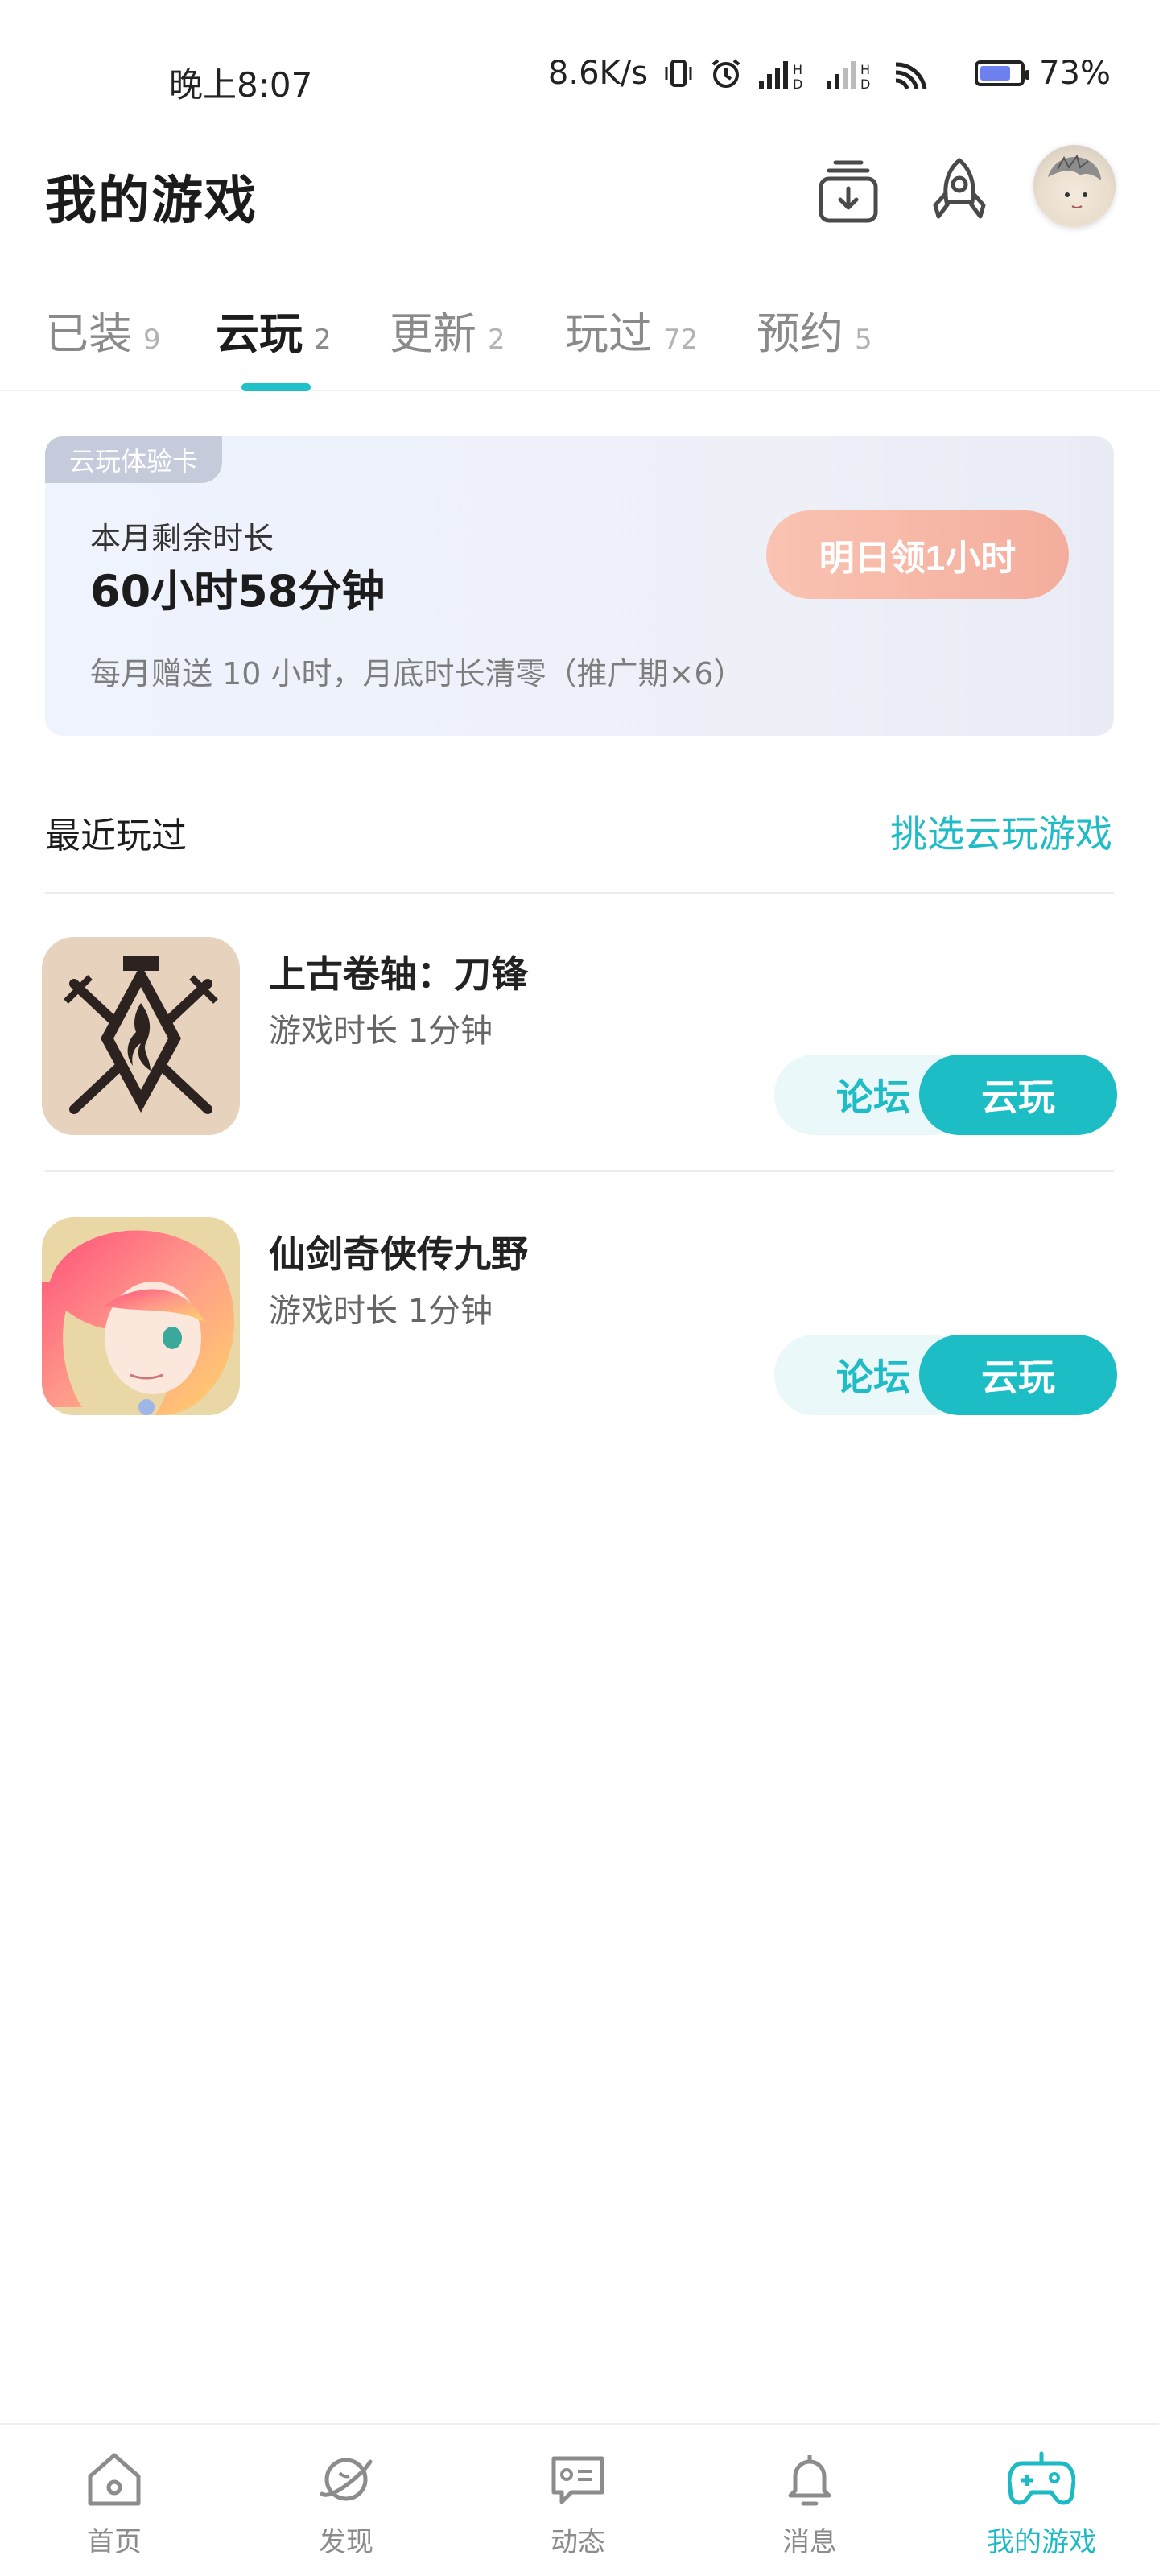  I want to click on nav-home: 首页, so click(114, 2504).